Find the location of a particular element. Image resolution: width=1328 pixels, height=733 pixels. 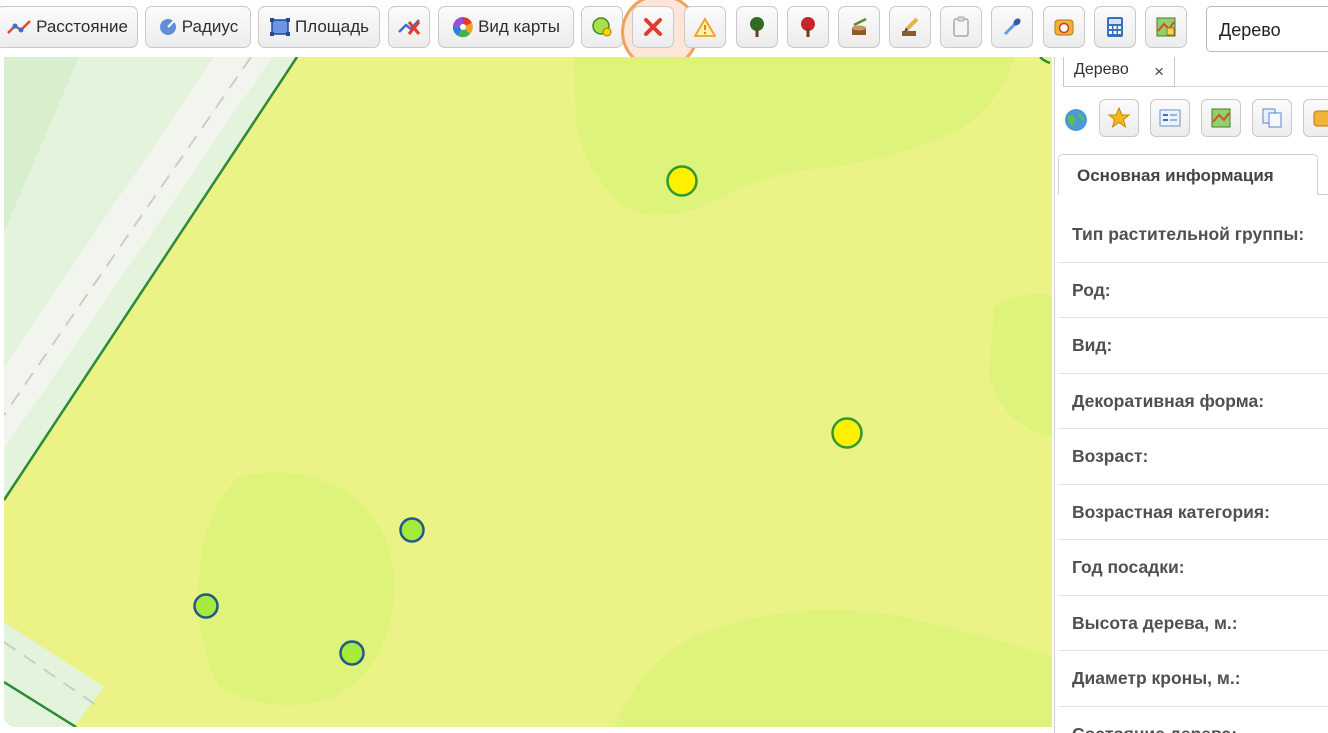

layer-select: Дерево is located at coordinates (1267, 29).